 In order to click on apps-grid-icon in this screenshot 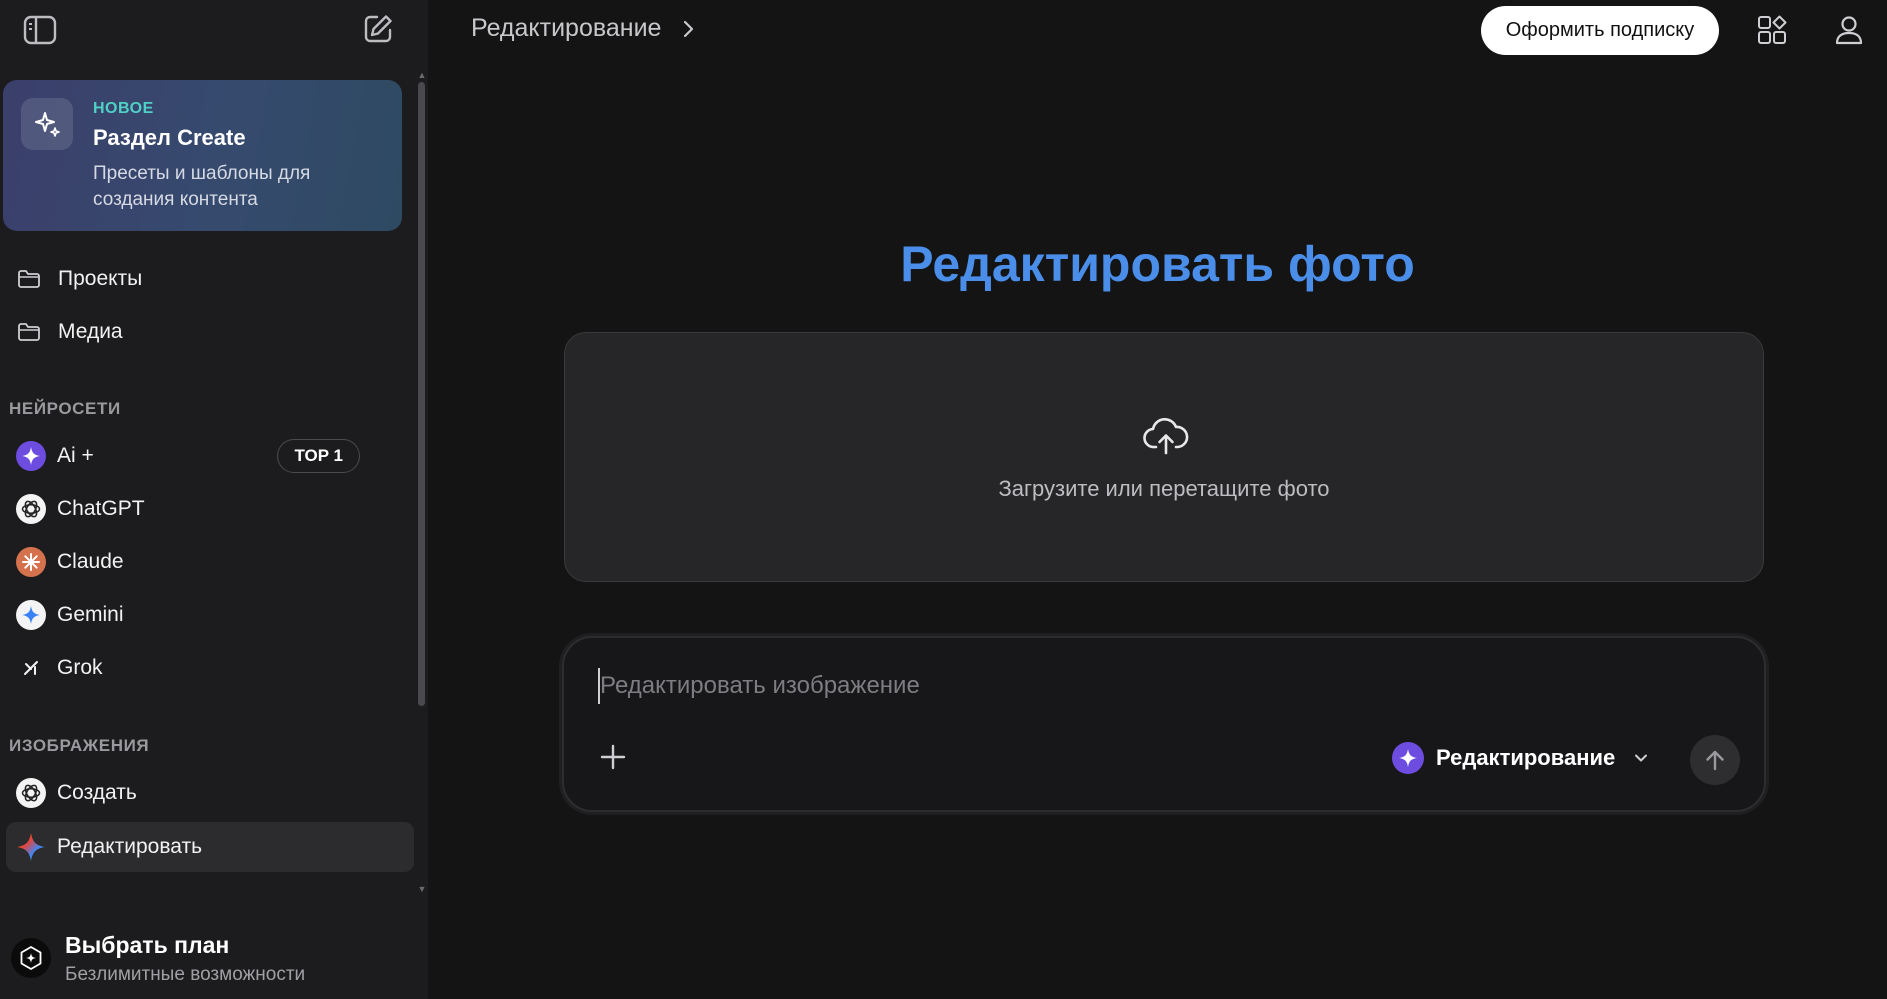, I will do `click(1772, 29)`.